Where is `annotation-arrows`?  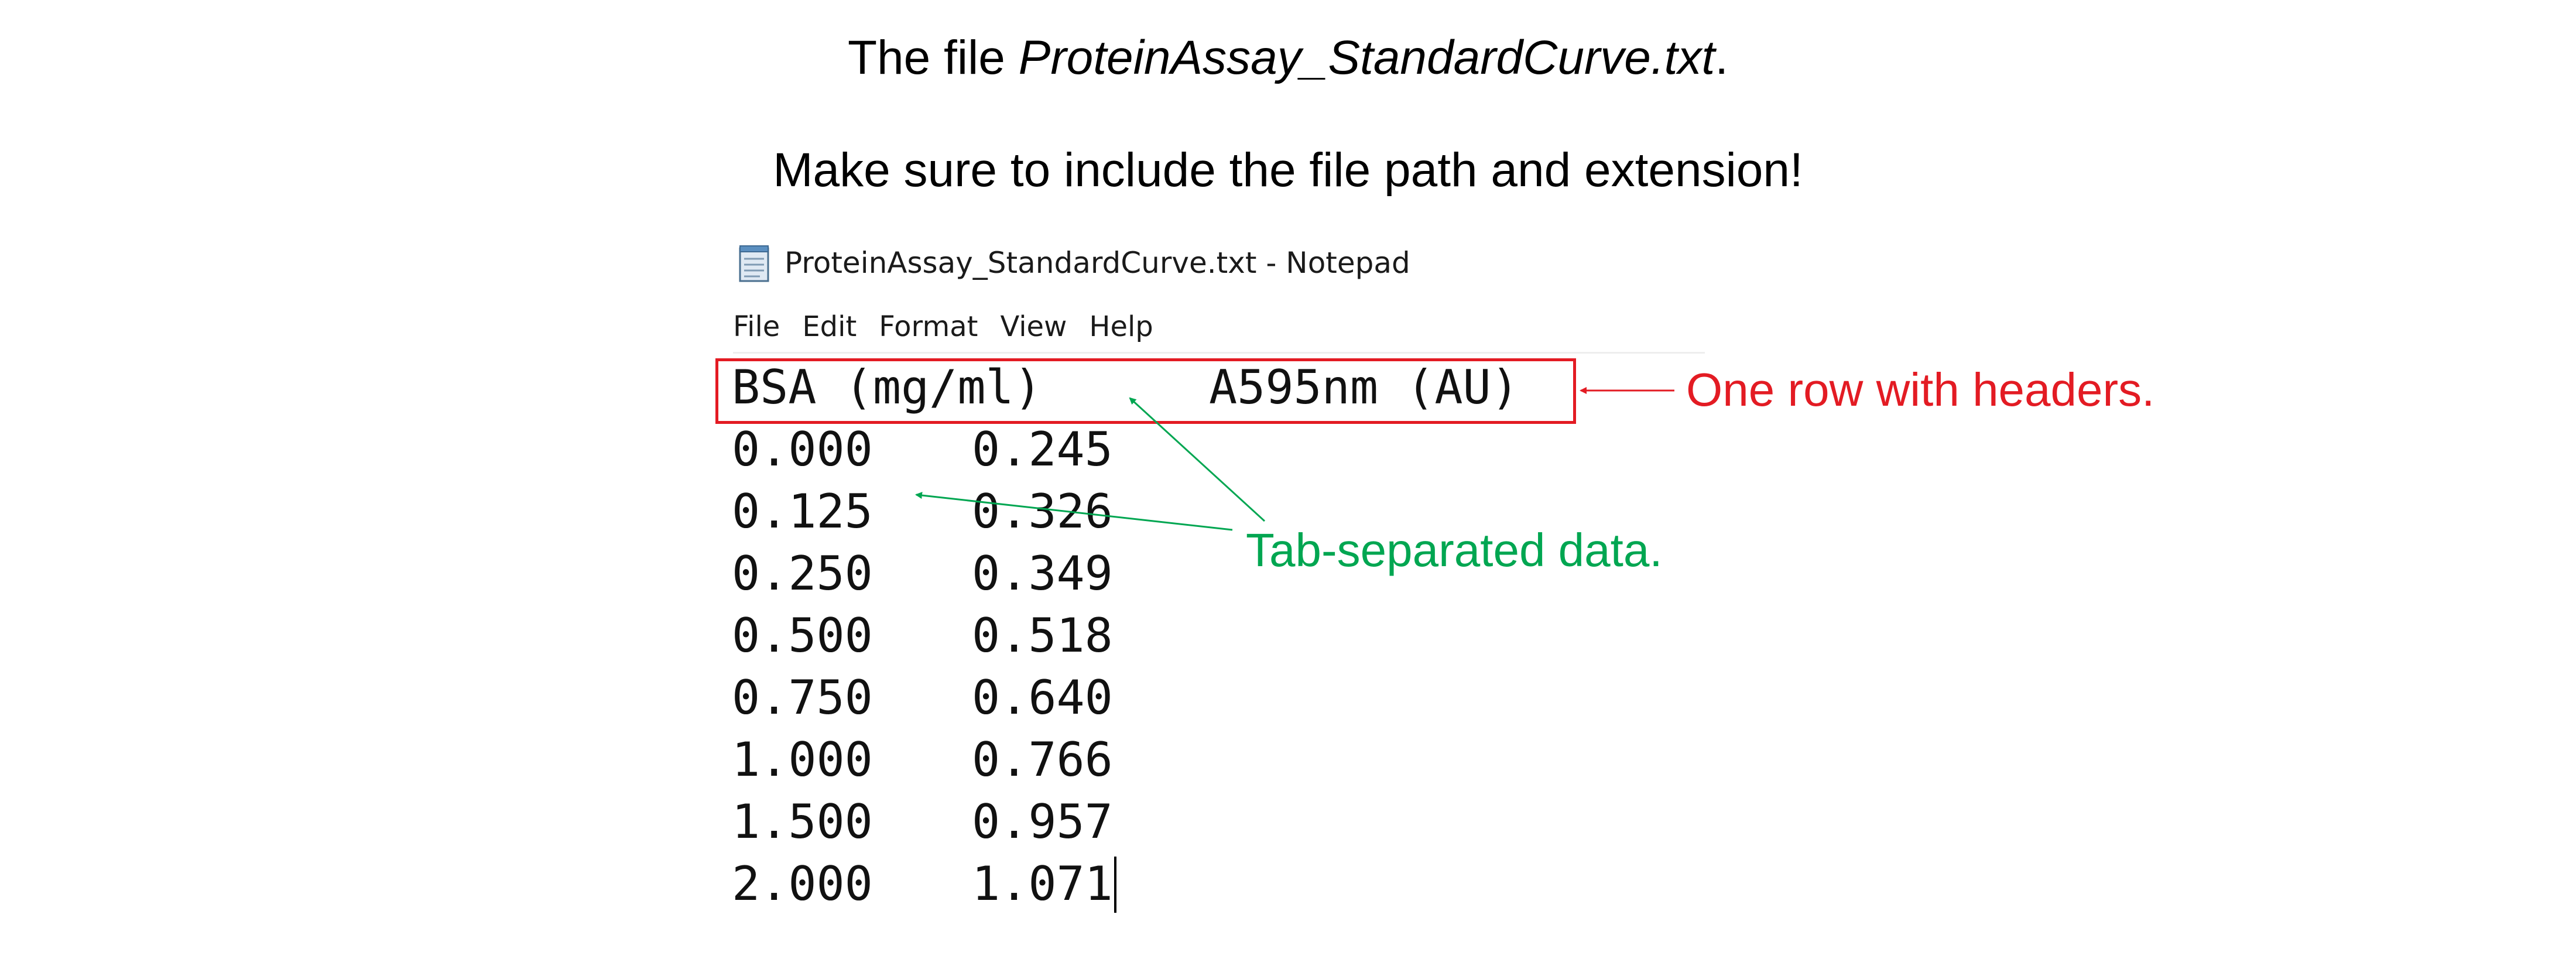
annotation-arrows is located at coordinates (1294, 459).